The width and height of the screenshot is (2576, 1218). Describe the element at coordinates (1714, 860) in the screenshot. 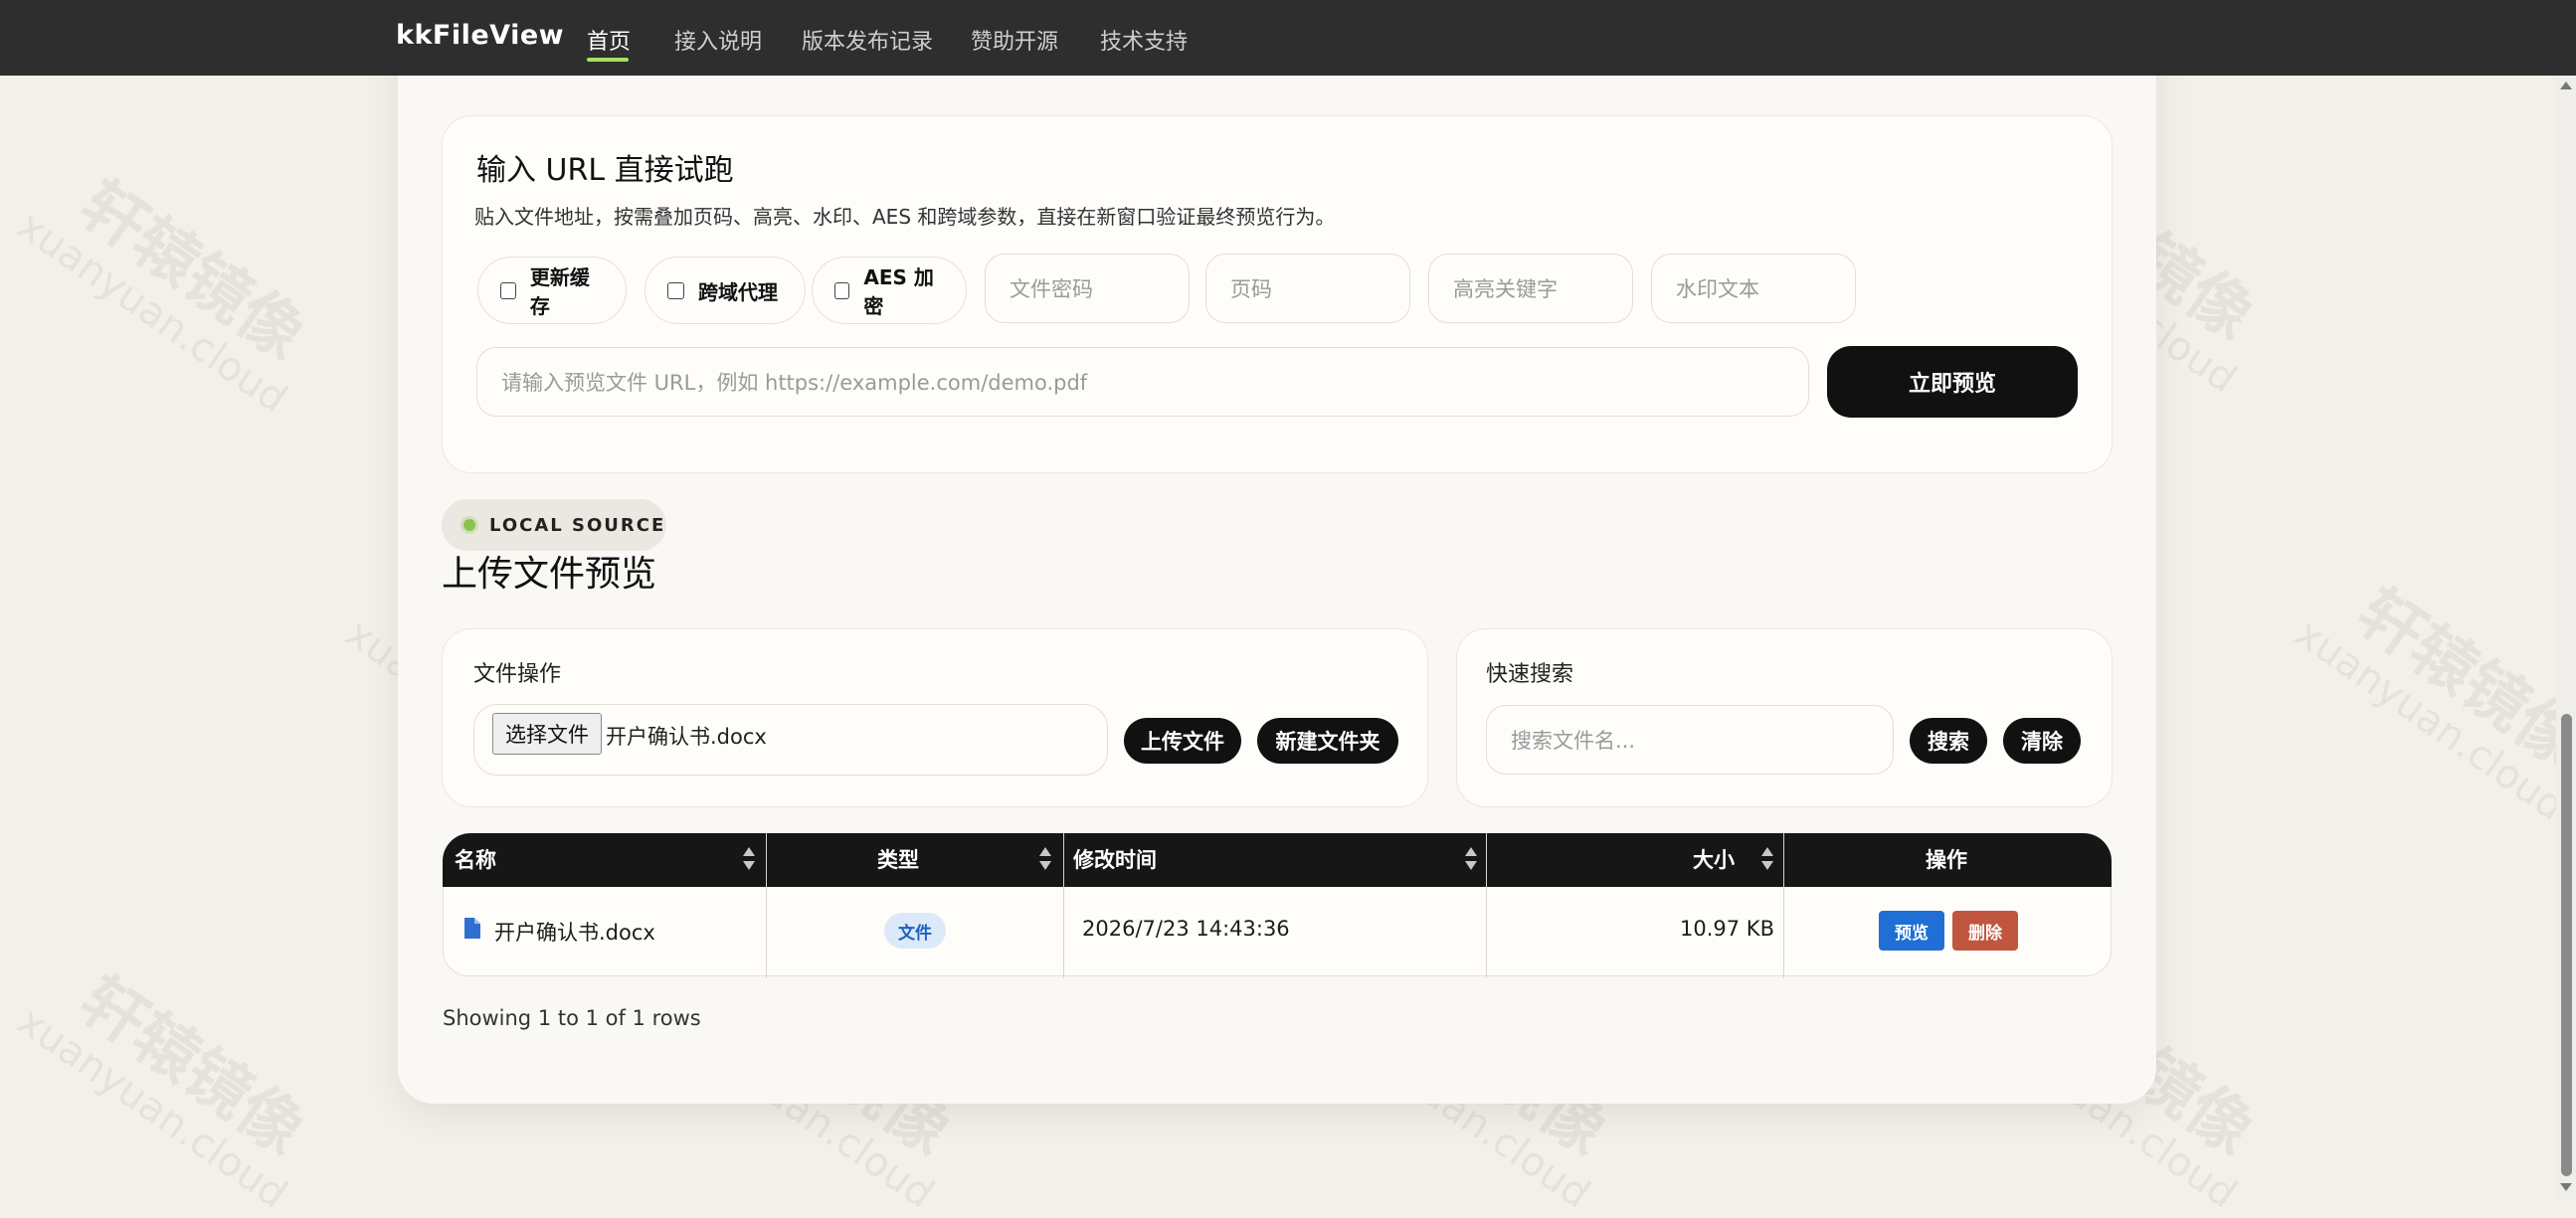

I see `column-header-size: 大小` at that location.